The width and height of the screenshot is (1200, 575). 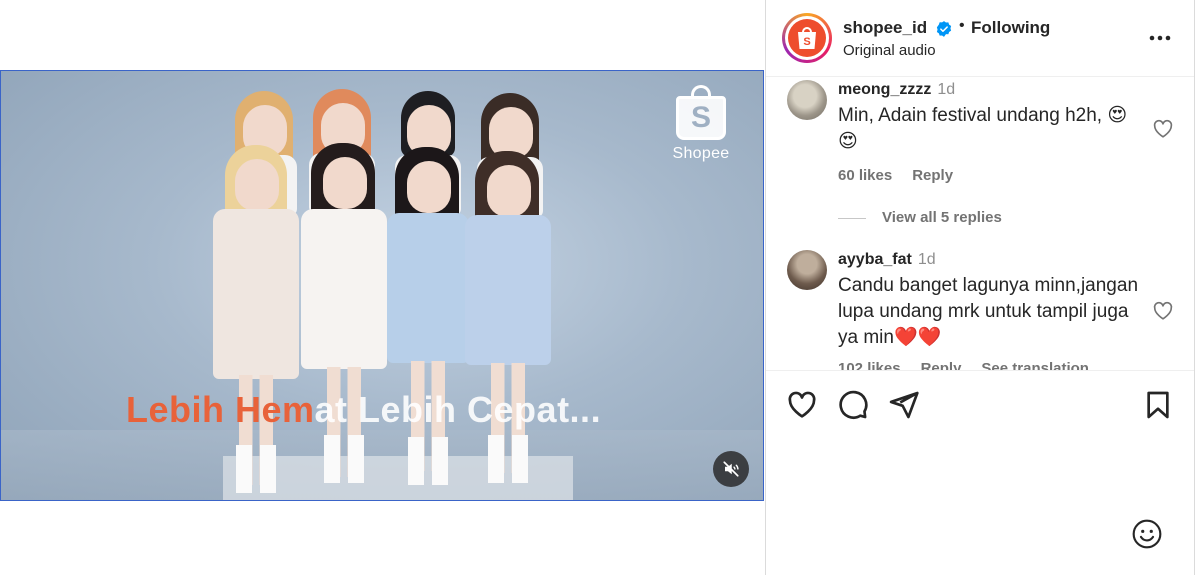 What do you see at coordinates (701, 153) in the screenshot?
I see `shopee-wordmark: Shopee` at bounding box center [701, 153].